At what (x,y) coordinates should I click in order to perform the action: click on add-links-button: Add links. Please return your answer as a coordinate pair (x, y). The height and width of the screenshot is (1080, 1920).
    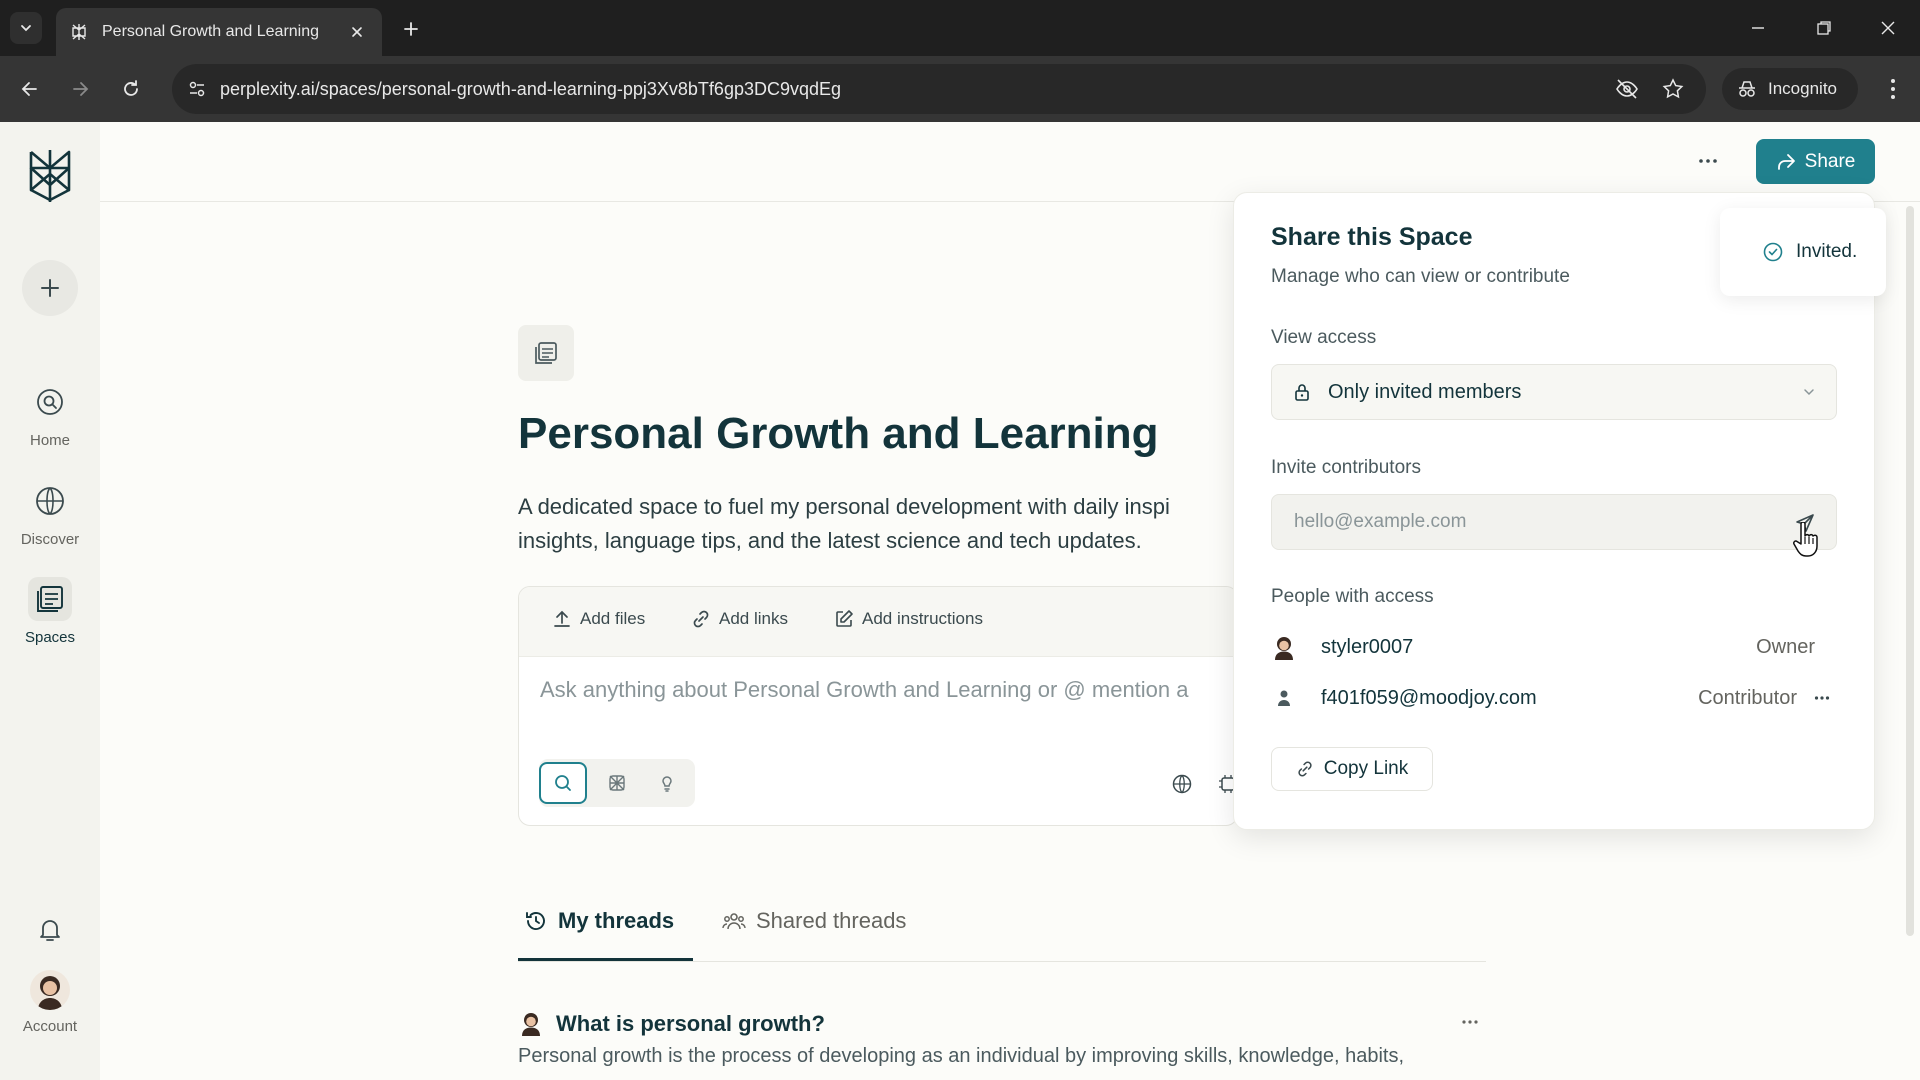
    Looking at the image, I should click on (739, 619).